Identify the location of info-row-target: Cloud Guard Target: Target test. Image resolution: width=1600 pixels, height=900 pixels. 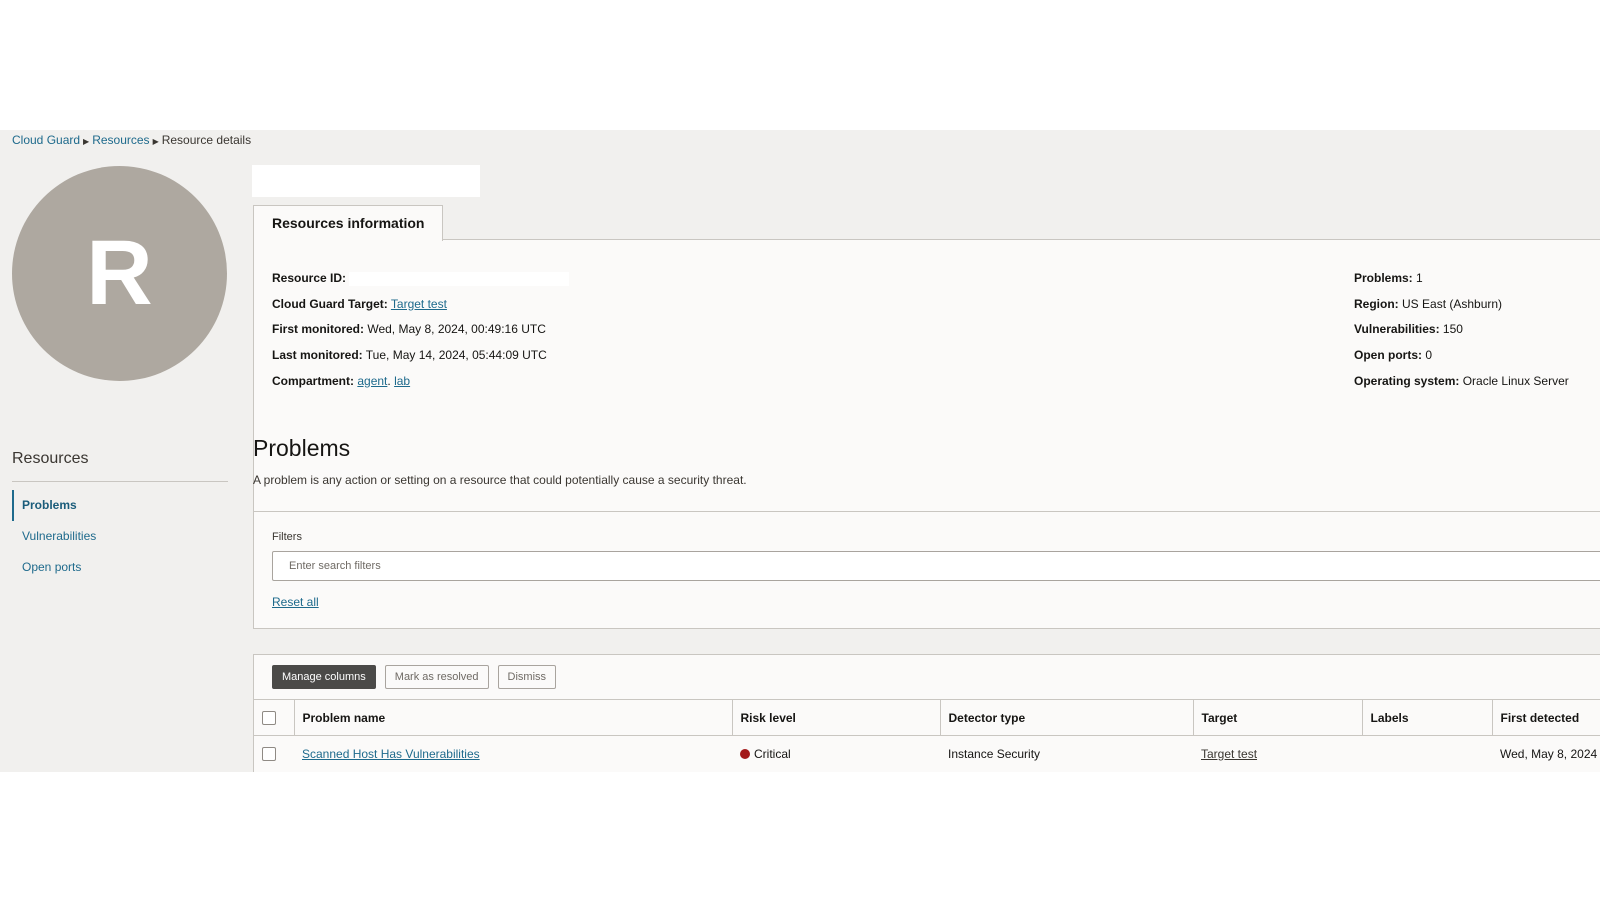
(420, 304).